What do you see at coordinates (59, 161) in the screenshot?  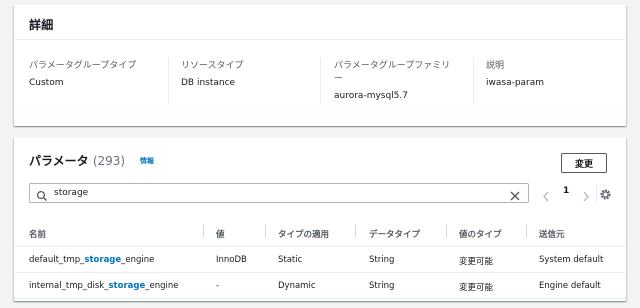 I see `parameters-title-text: パラメータ` at bounding box center [59, 161].